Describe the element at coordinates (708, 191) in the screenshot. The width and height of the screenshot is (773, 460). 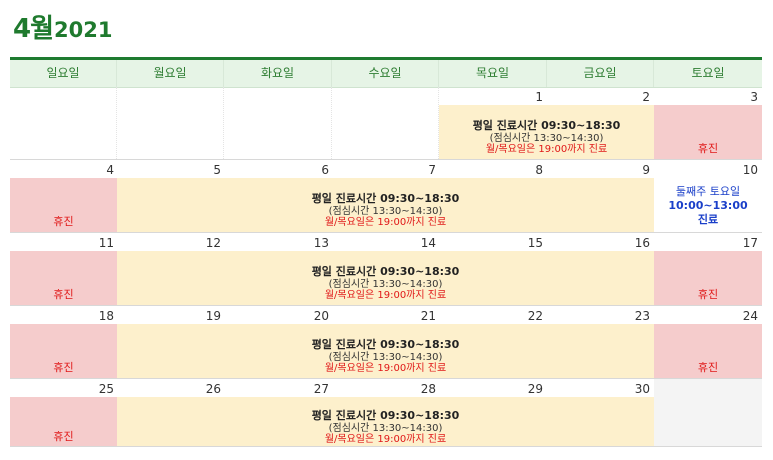
I see `saturday-event-title: 둘째주 토요일` at that location.